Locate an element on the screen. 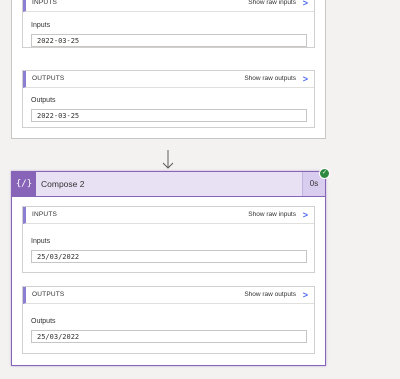 The height and width of the screenshot is (379, 400). success-check-icon: ✓ is located at coordinates (324, 173).